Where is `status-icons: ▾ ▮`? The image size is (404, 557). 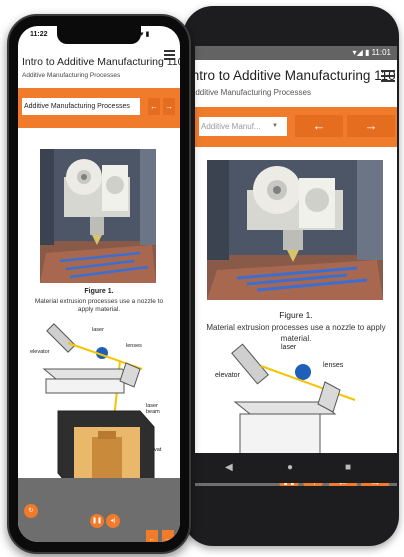
status-icons: ▾ ▮ is located at coordinates (145, 34).